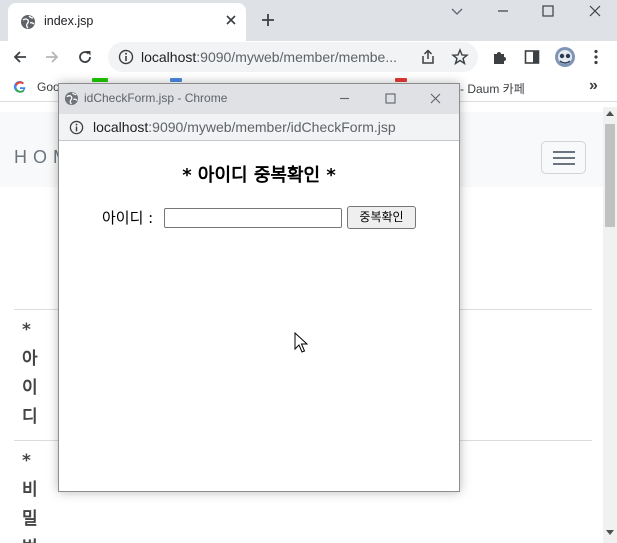 The height and width of the screenshot is (543, 617). Describe the element at coordinates (390, 98) in the screenshot. I see `popup-maximize-icon` at that location.